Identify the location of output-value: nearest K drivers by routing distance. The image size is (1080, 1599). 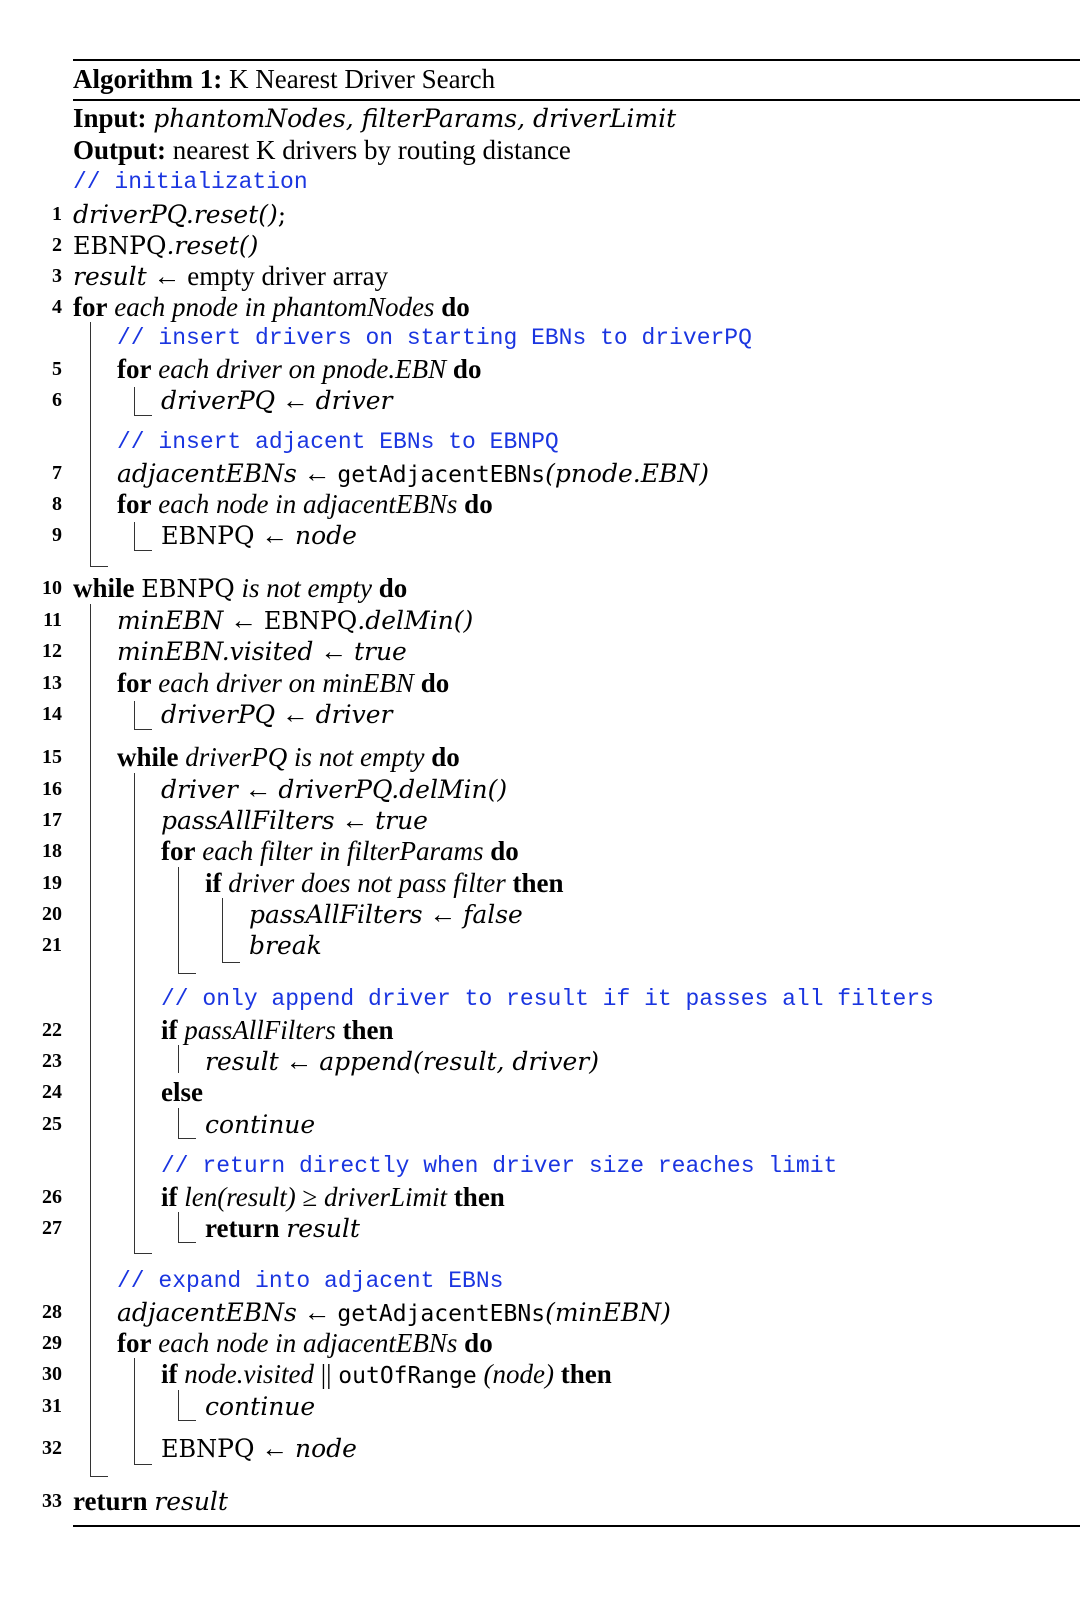
(371, 150).